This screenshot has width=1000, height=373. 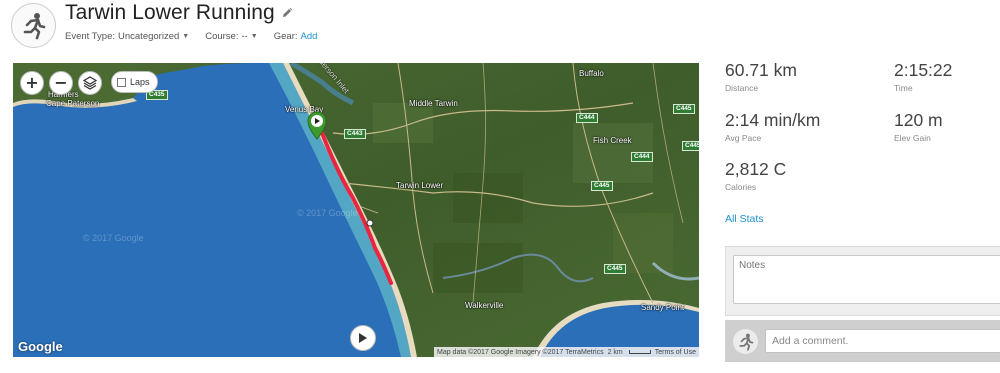 What do you see at coordinates (615, 352) in the screenshot?
I see `scale-label: 2 km` at bounding box center [615, 352].